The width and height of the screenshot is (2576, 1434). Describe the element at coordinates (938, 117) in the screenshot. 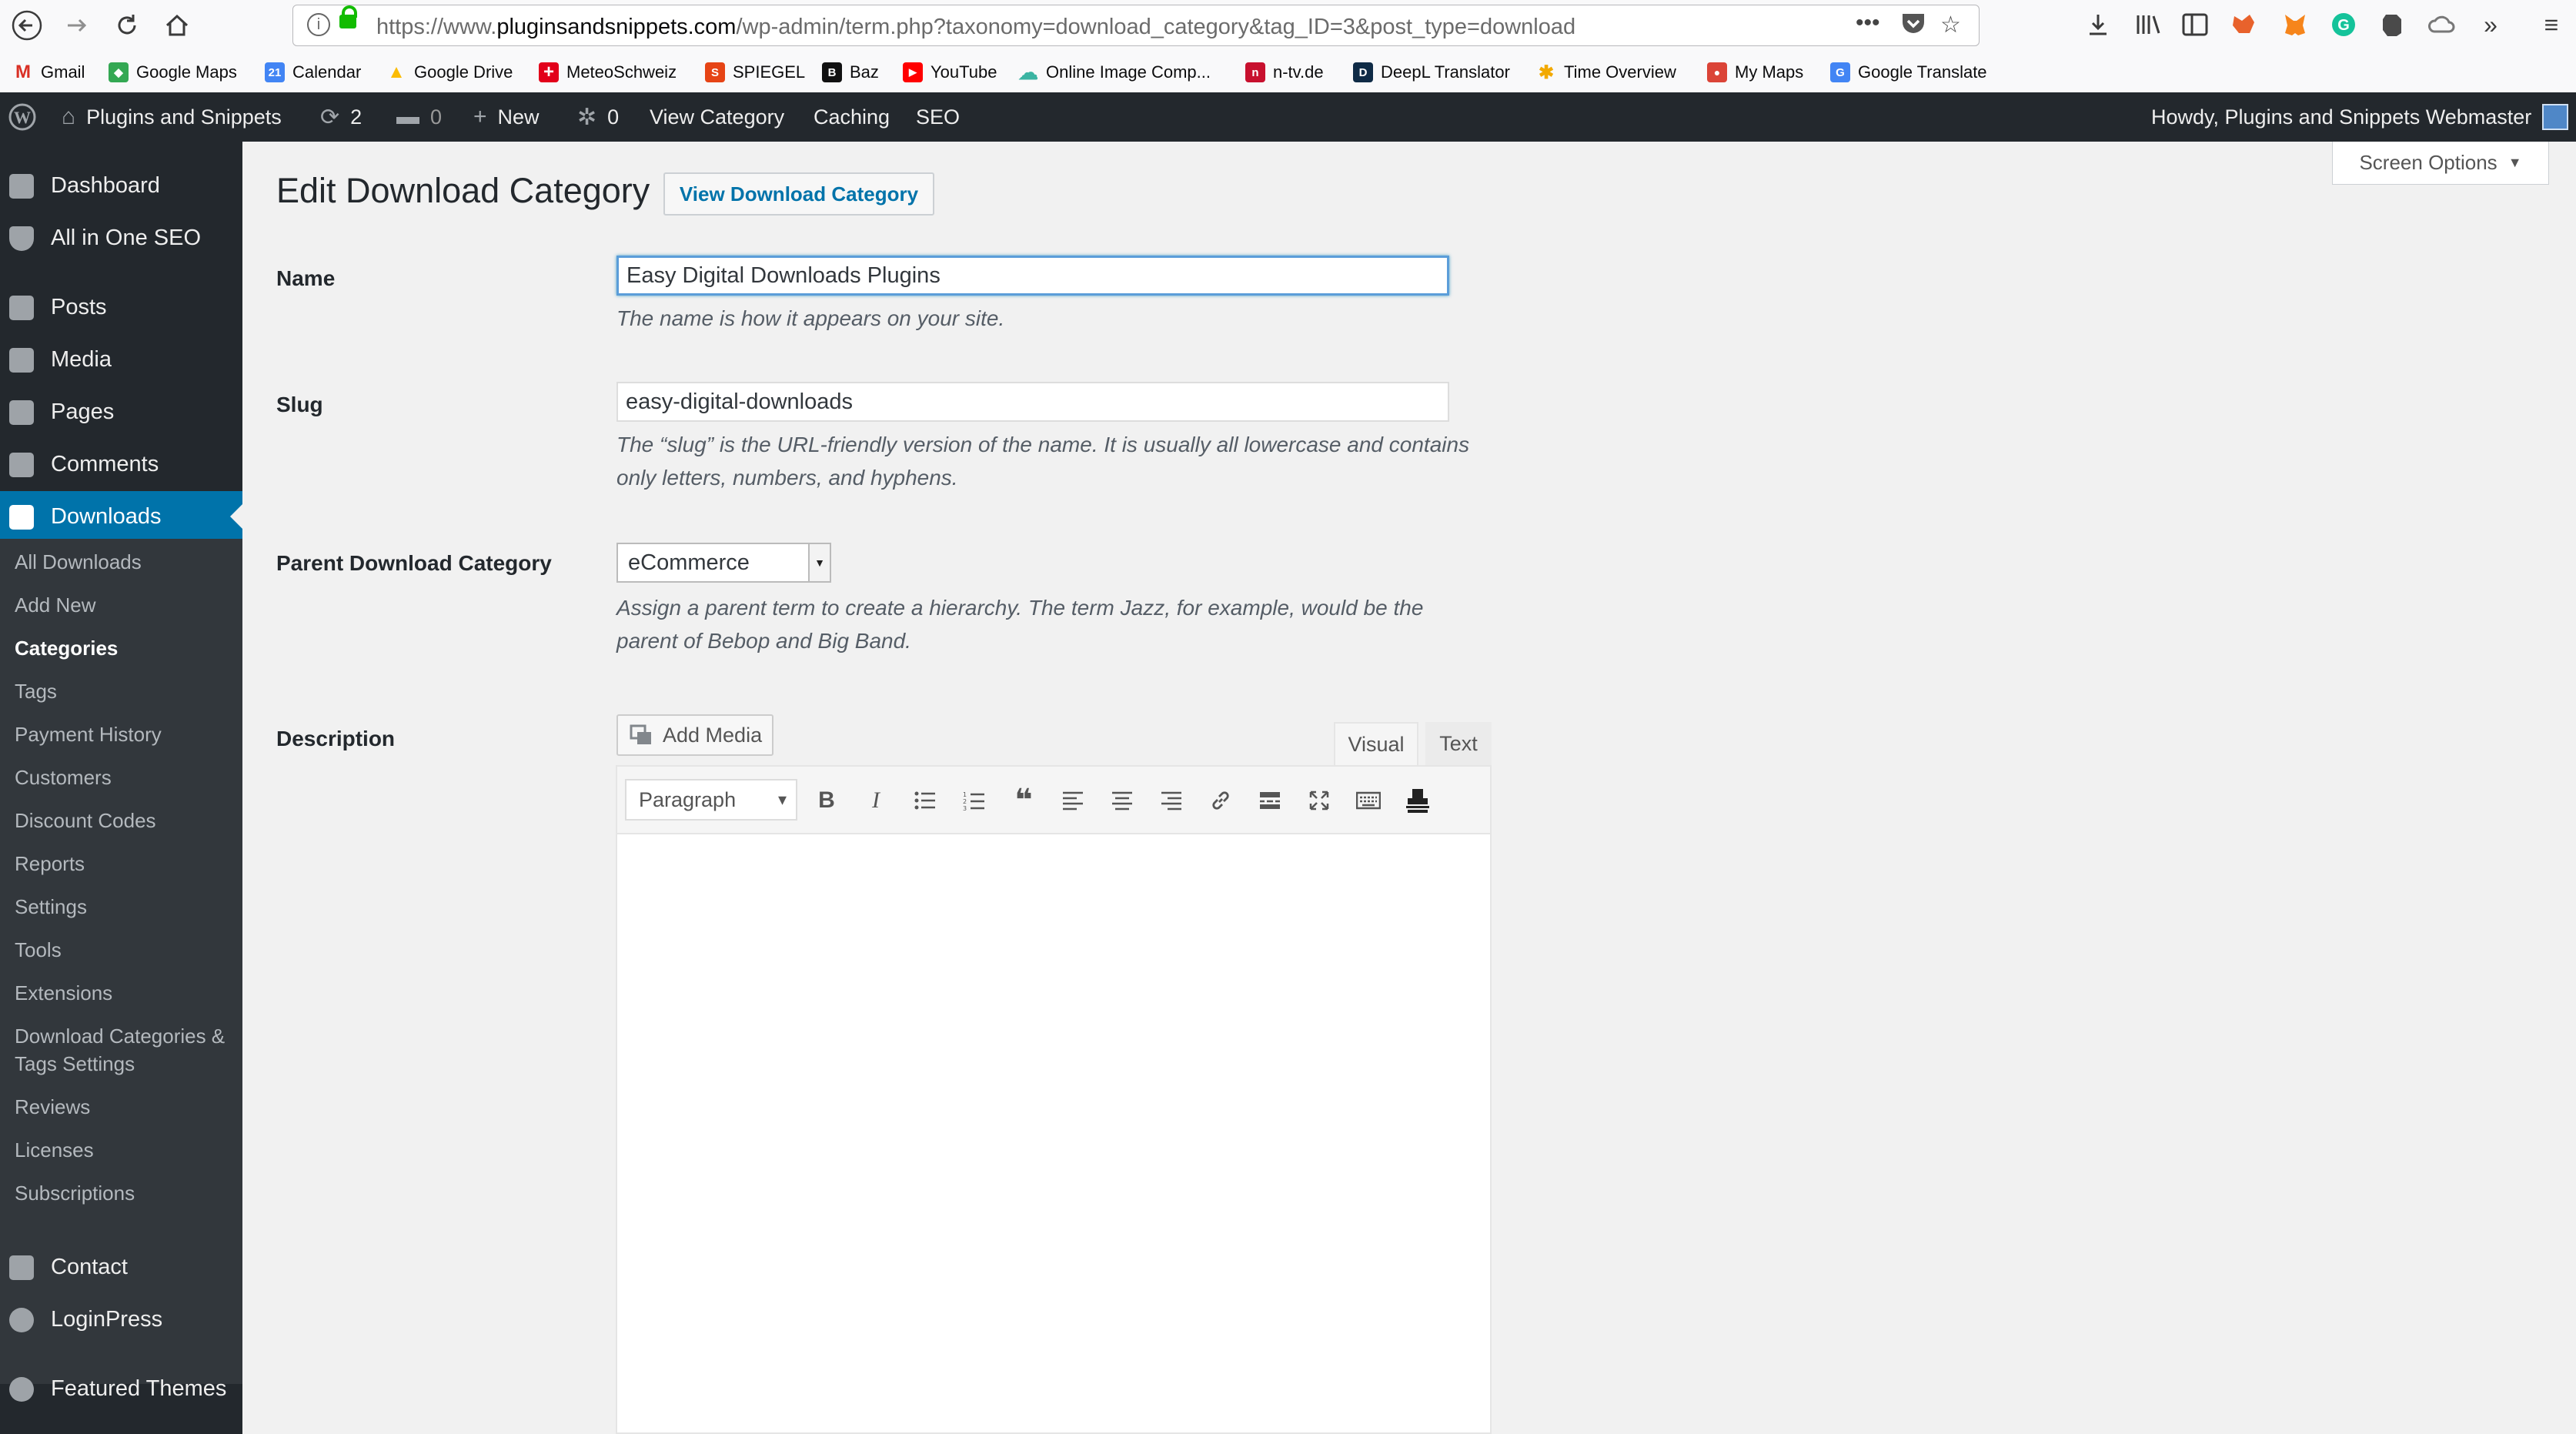

I see `admin-bar-seo: SEO` at that location.